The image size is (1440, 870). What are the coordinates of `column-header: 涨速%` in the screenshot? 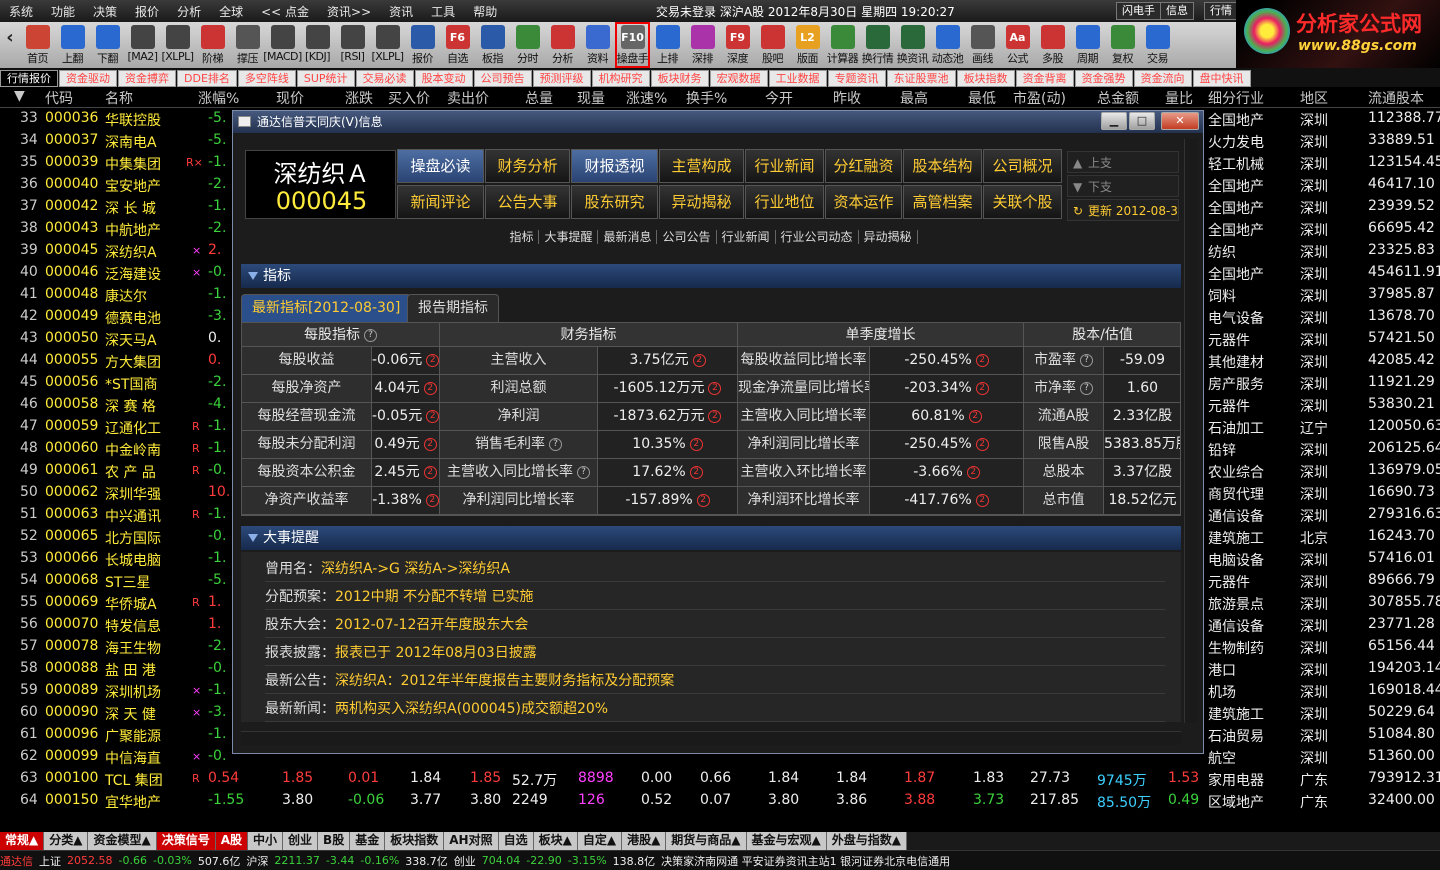 It's located at (646, 98).